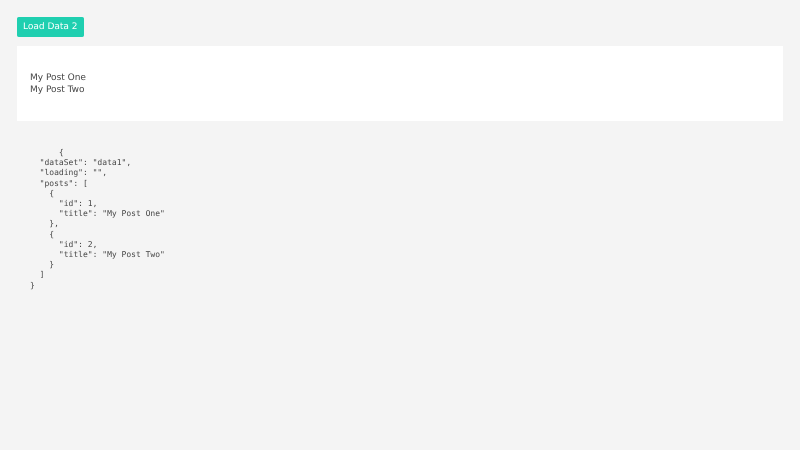 This screenshot has width=800, height=450. I want to click on post-title: My Post Two, so click(58, 90).